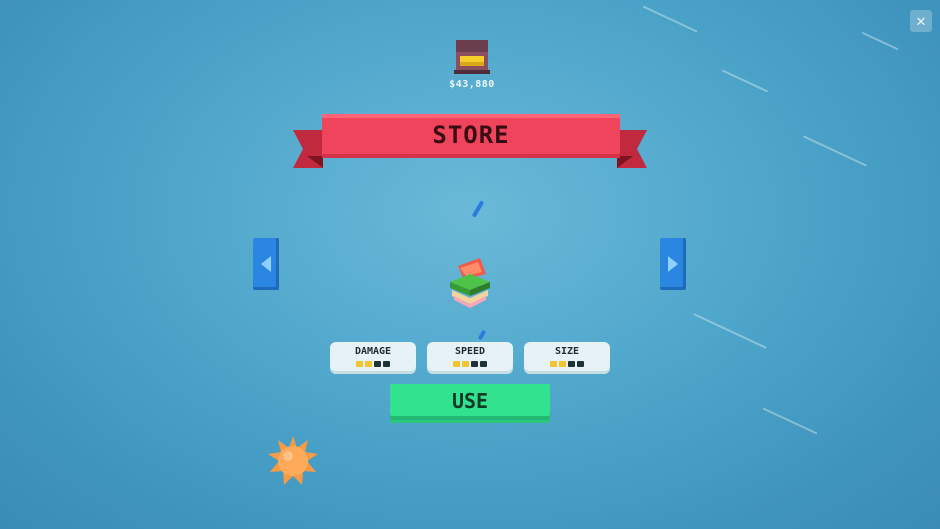 This screenshot has height=529, width=940. Describe the element at coordinates (373, 358) in the screenshot. I see `stat-damage: DAMAGE` at that location.